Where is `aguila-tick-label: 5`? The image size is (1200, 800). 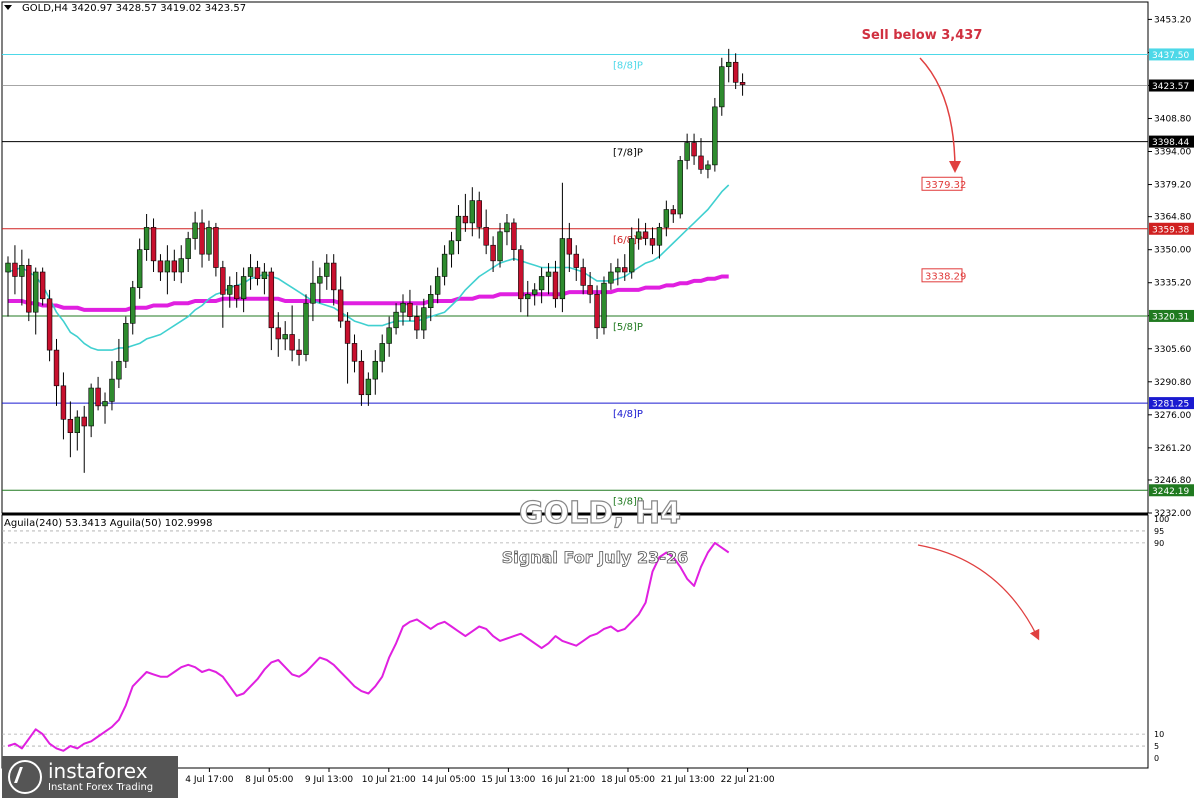
aguila-tick-label: 5 is located at coordinates (1156, 746).